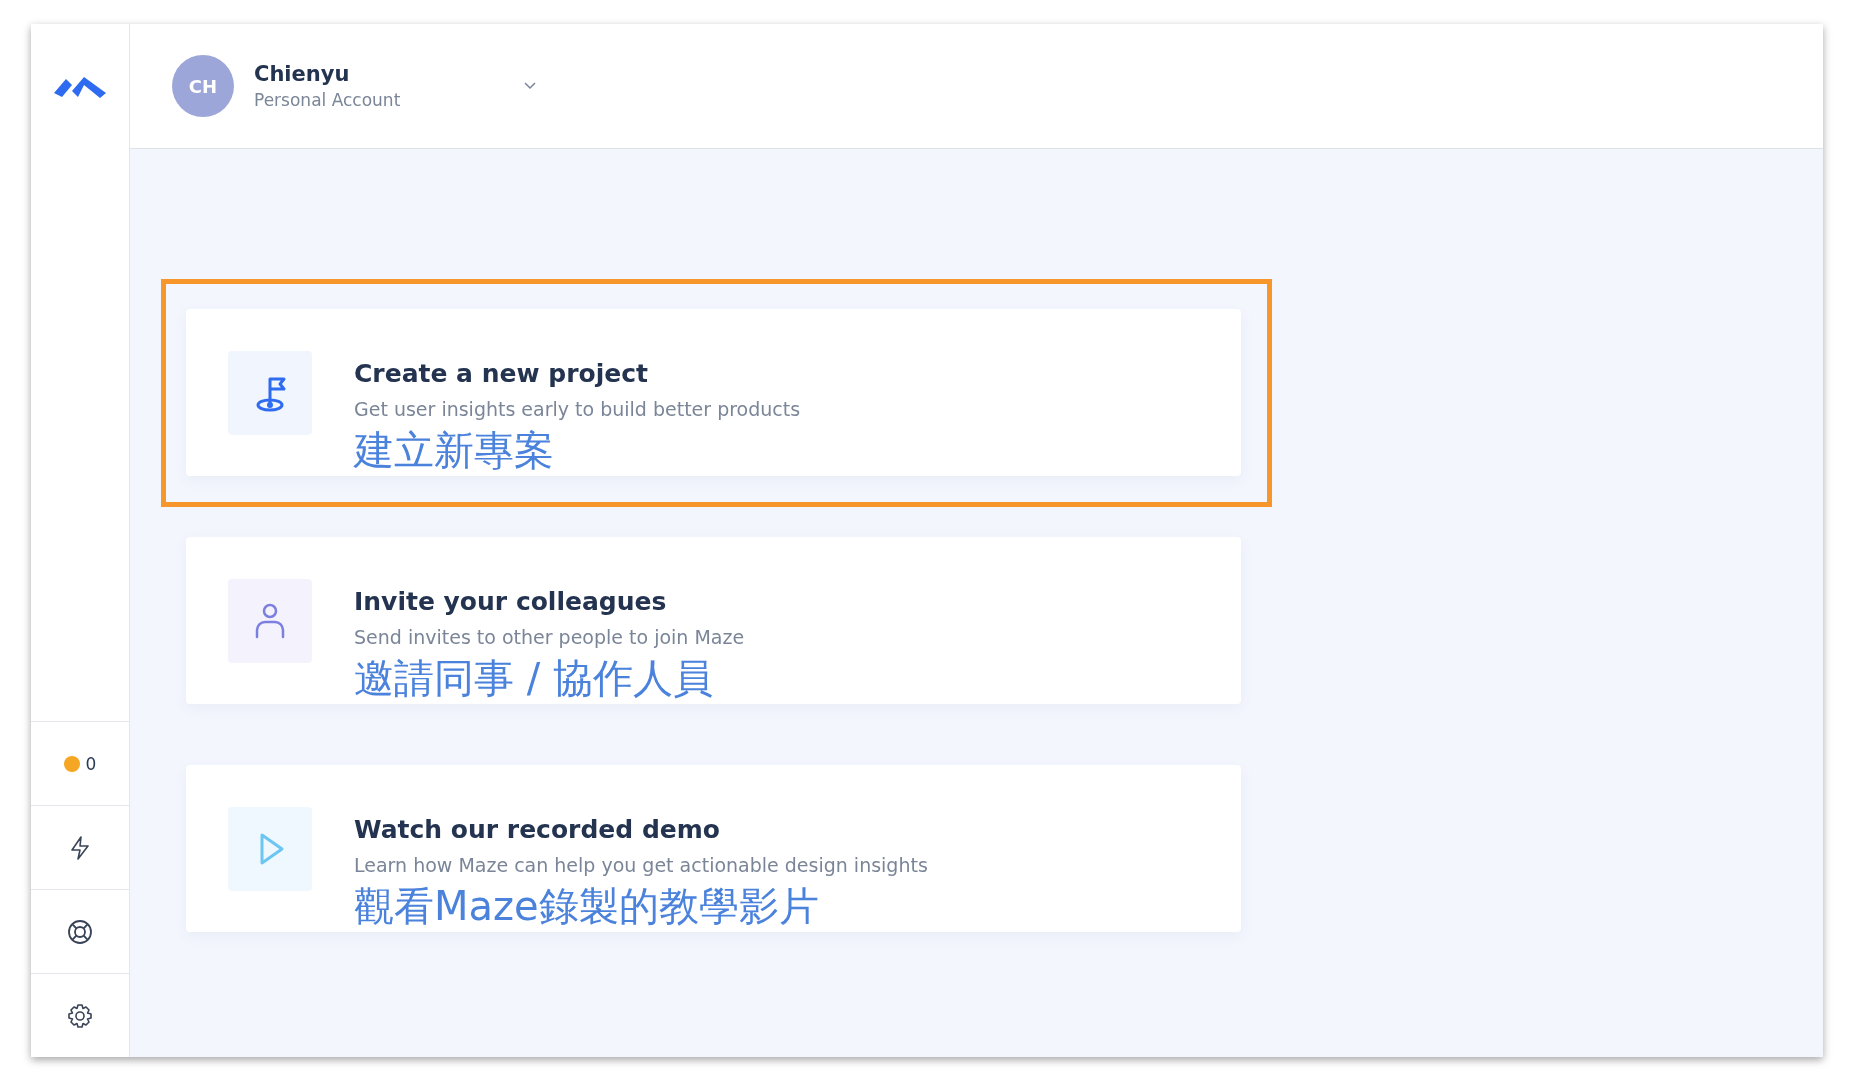 The height and width of the screenshot is (1091, 1854). I want to click on account-name: Chienyu, so click(302, 74).